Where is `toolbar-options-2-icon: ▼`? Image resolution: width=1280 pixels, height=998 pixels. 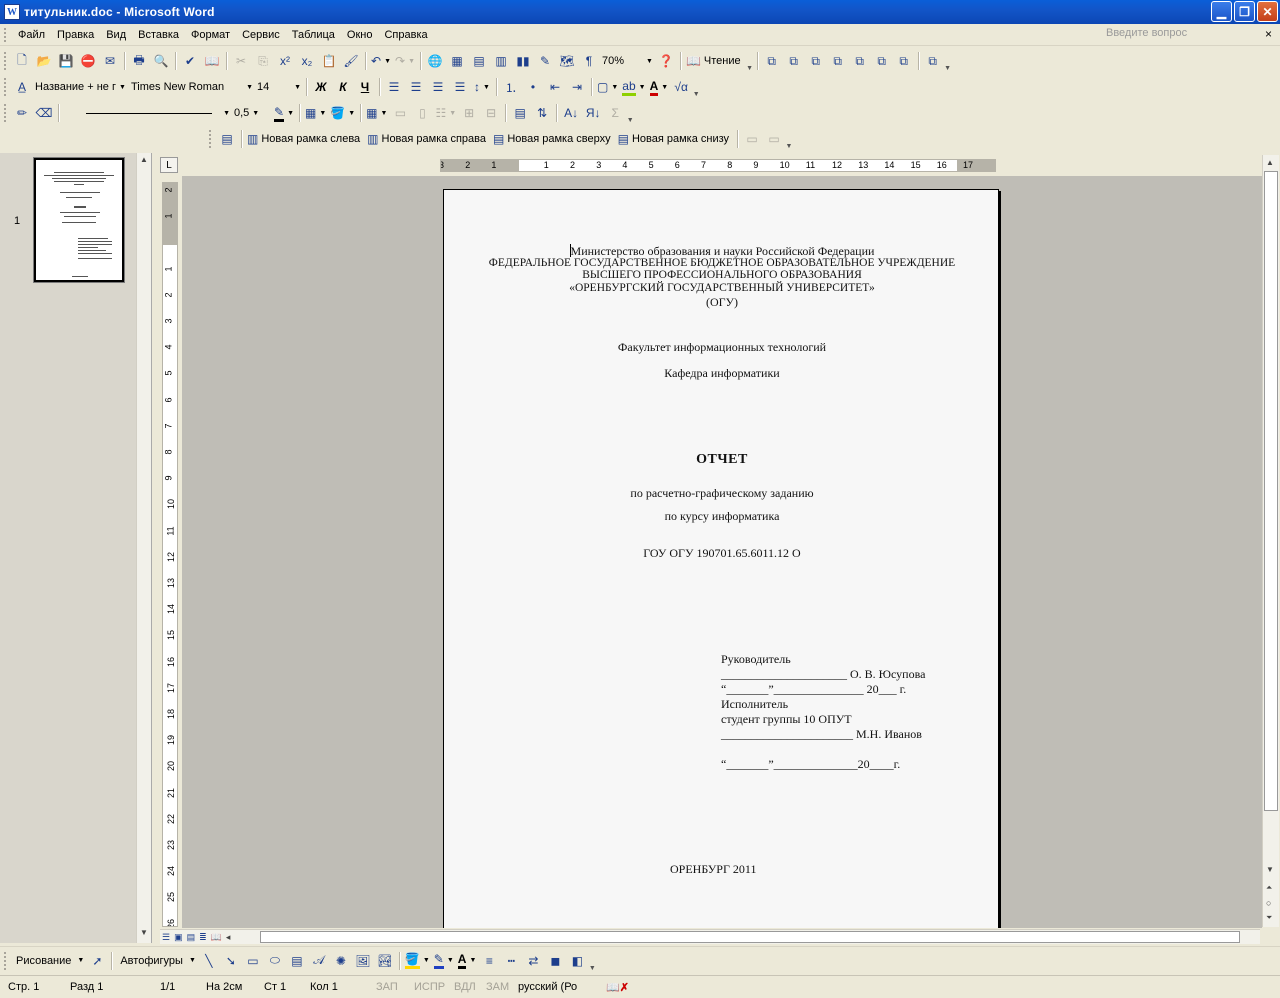 toolbar-options-2-icon: ▼ is located at coordinates (948, 61).